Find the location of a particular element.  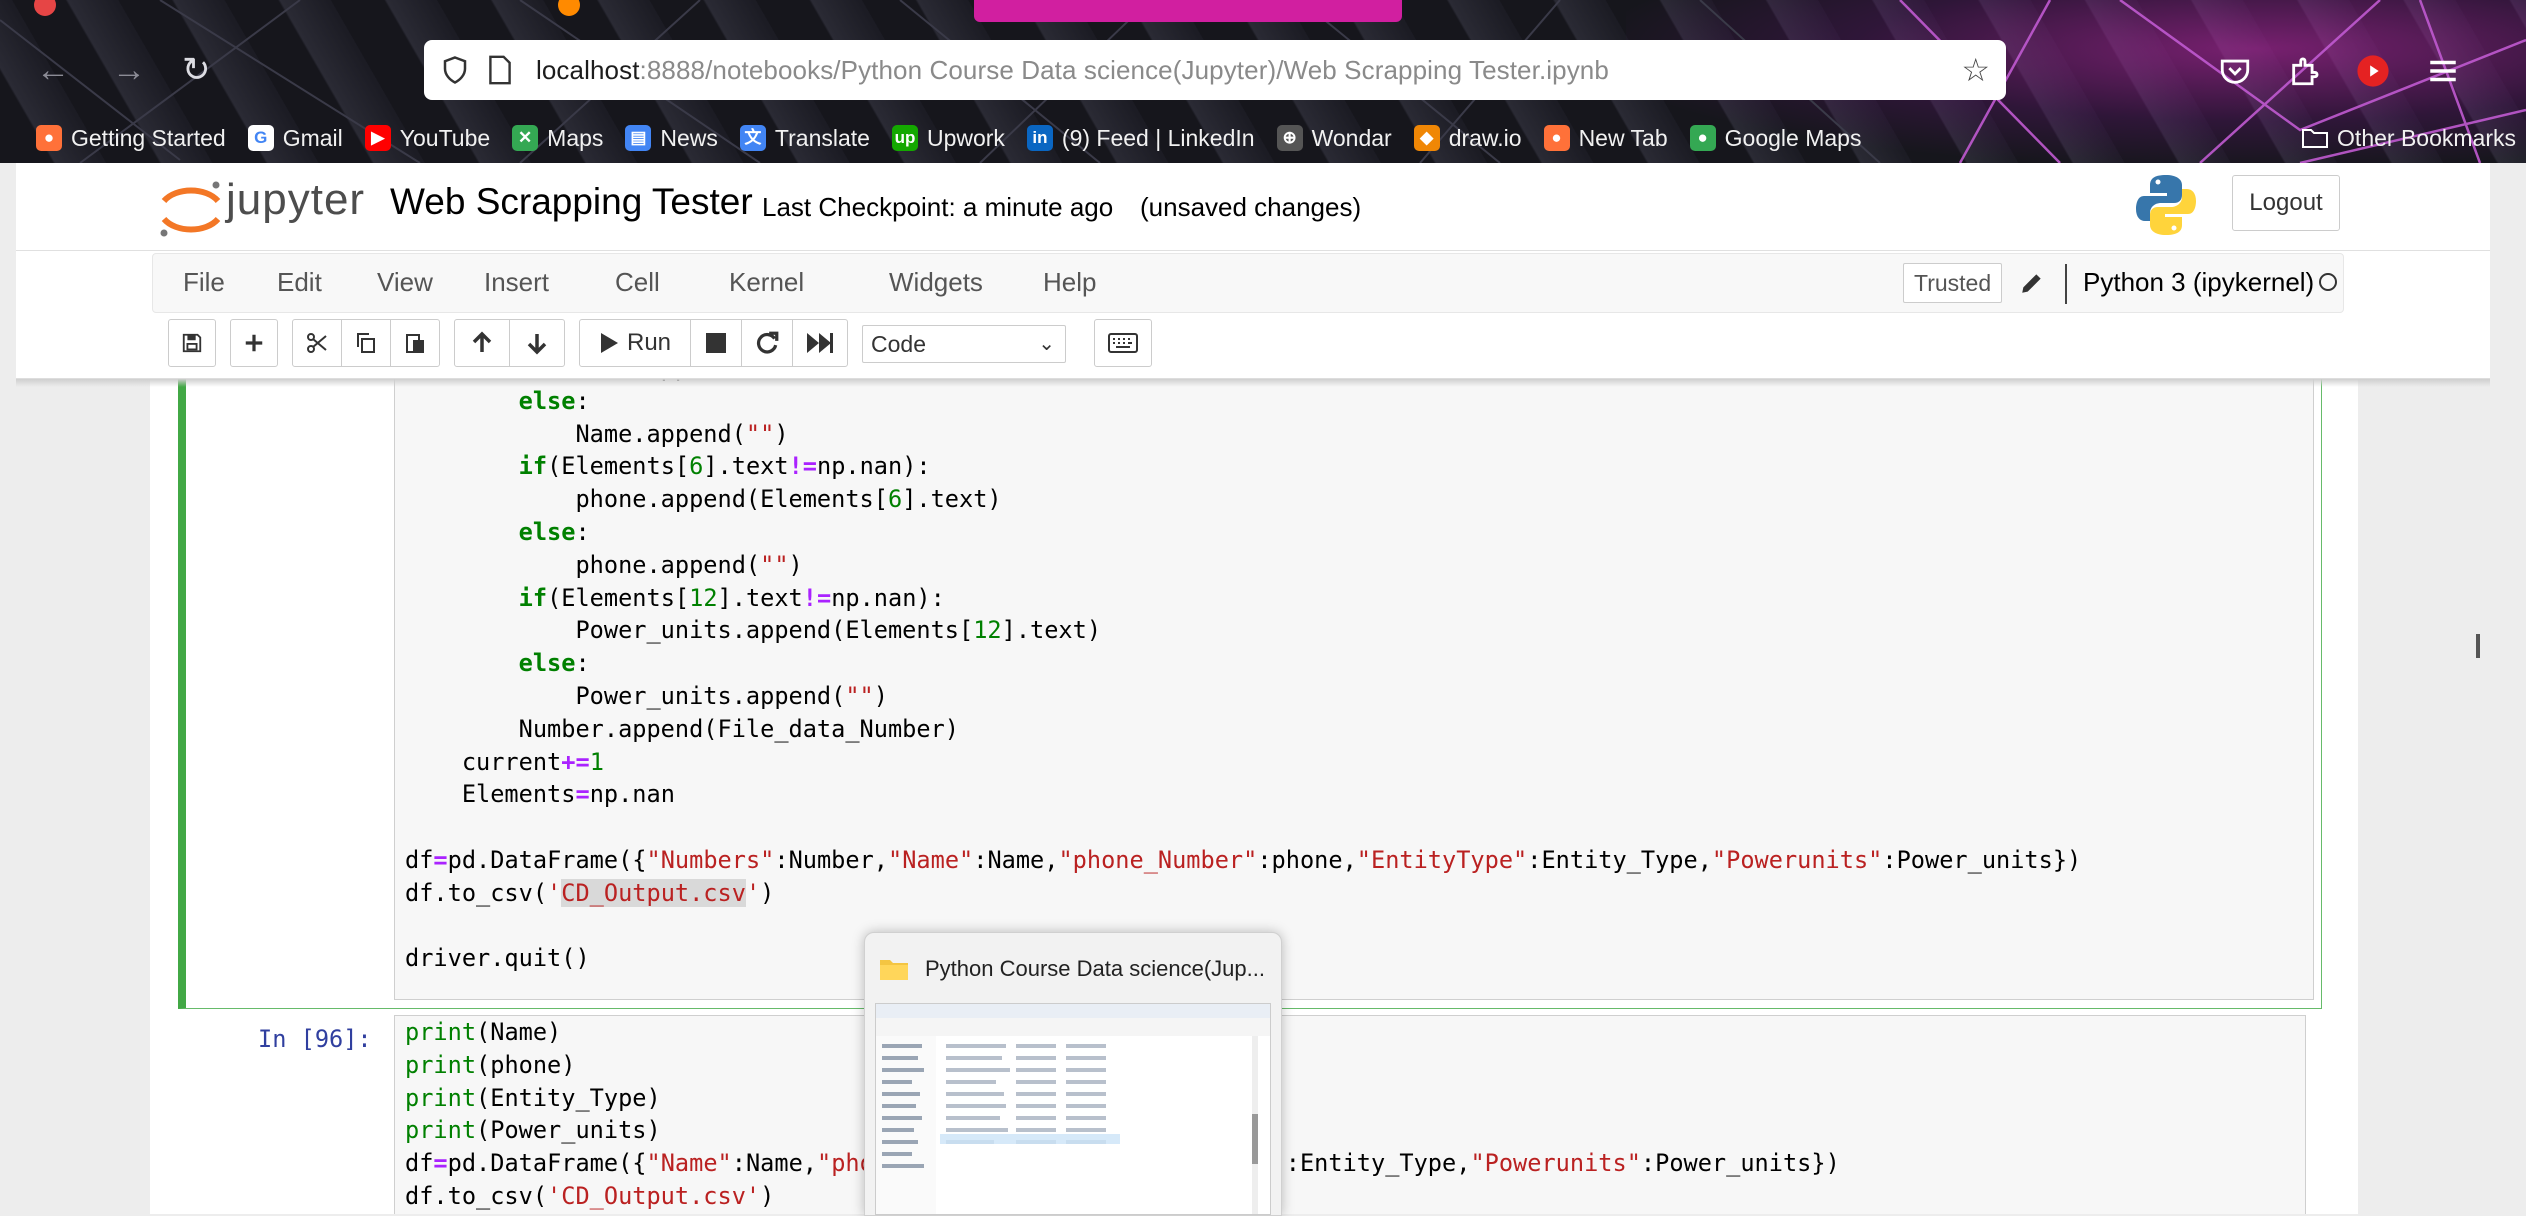

reload-icon: ↻ is located at coordinates (196, 70).